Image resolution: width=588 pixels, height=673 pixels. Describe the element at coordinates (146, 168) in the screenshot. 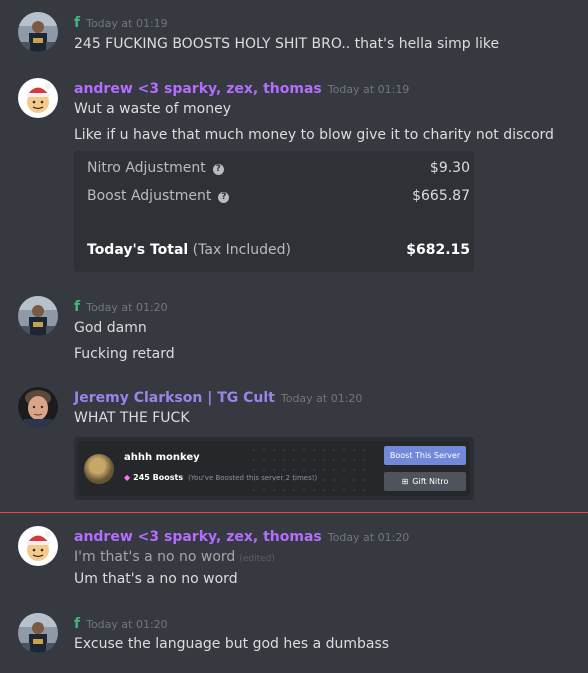

I see `nitro-adjustment-label: Nitro Adjustment` at that location.